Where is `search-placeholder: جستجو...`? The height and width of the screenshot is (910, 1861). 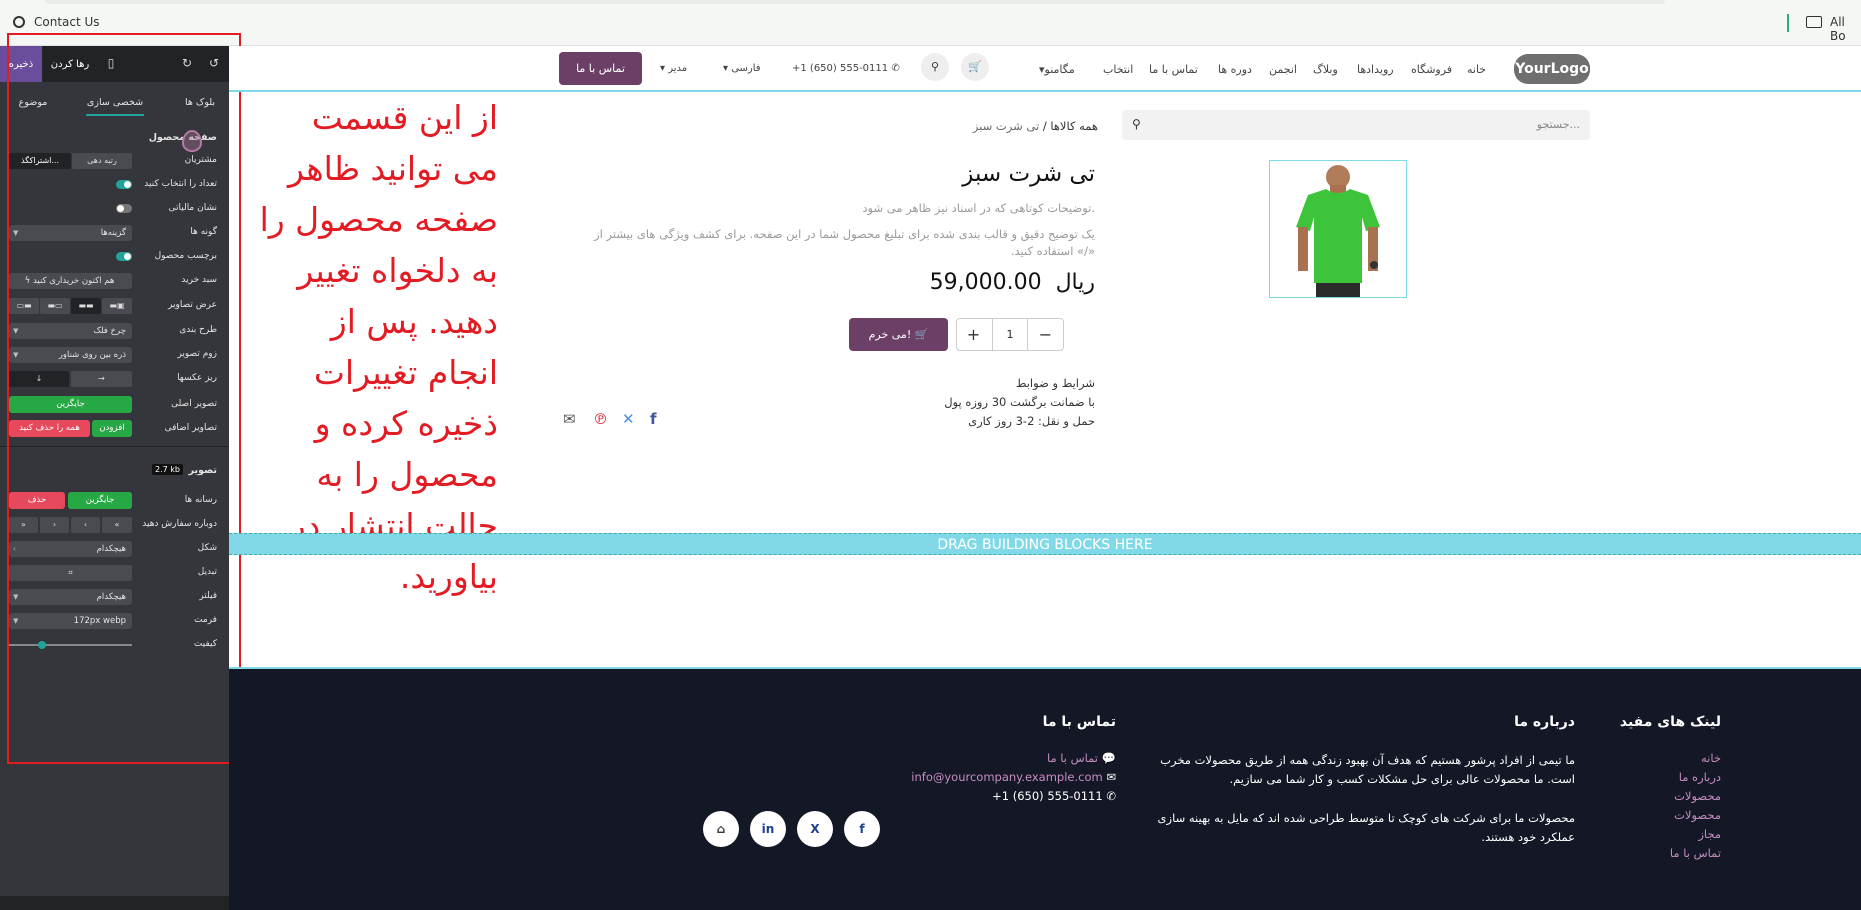 search-placeholder: جستجو... is located at coordinates (1558, 124).